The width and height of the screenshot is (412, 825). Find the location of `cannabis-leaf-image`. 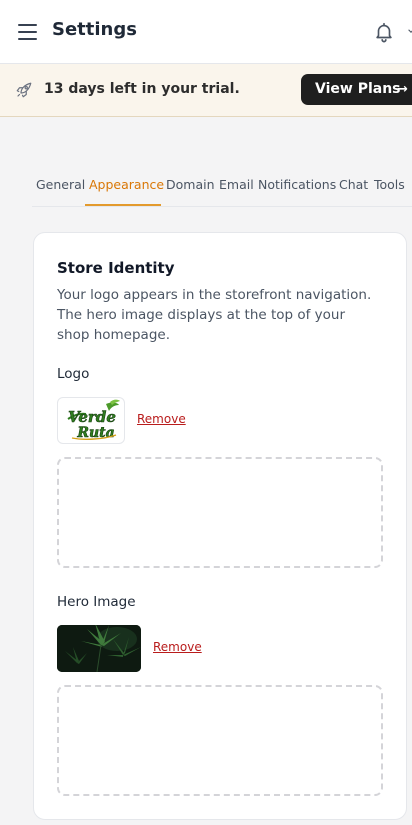

cannabis-leaf-image is located at coordinates (99, 648).